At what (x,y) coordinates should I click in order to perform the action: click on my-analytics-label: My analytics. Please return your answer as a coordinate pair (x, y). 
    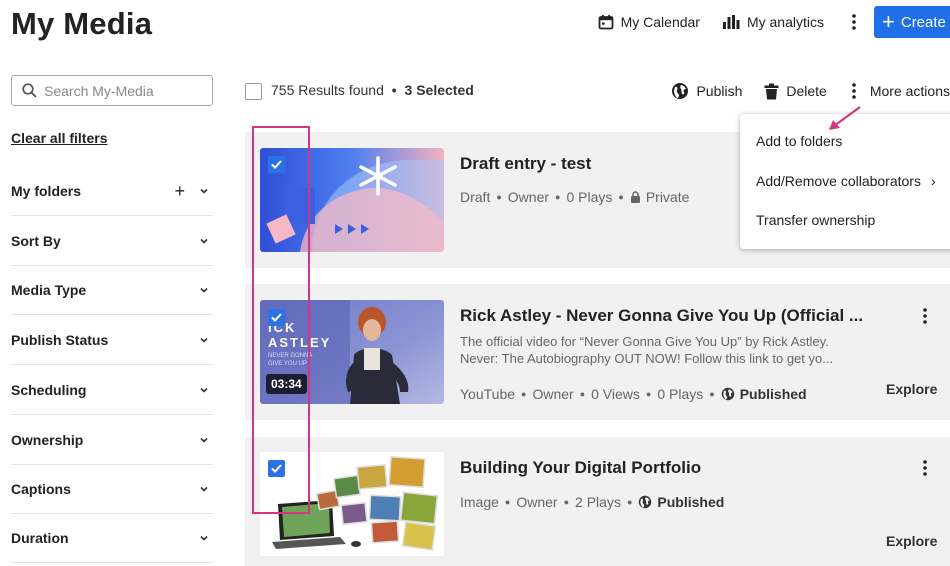
    Looking at the image, I should click on (785, 22).